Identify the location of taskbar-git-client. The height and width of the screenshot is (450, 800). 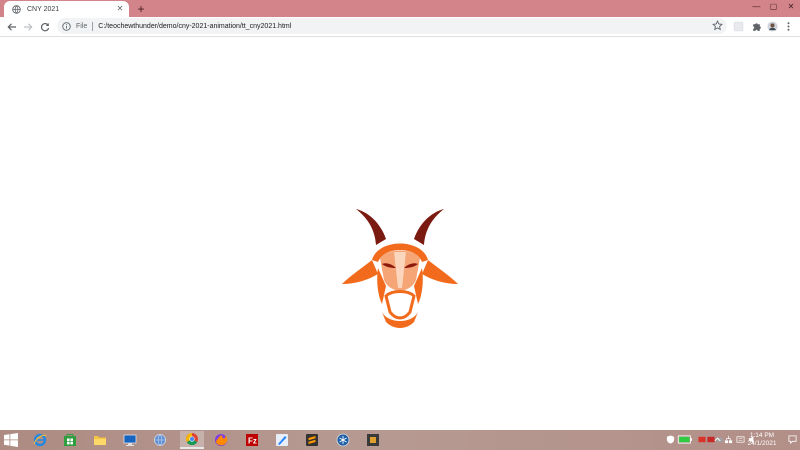
(282, 440).